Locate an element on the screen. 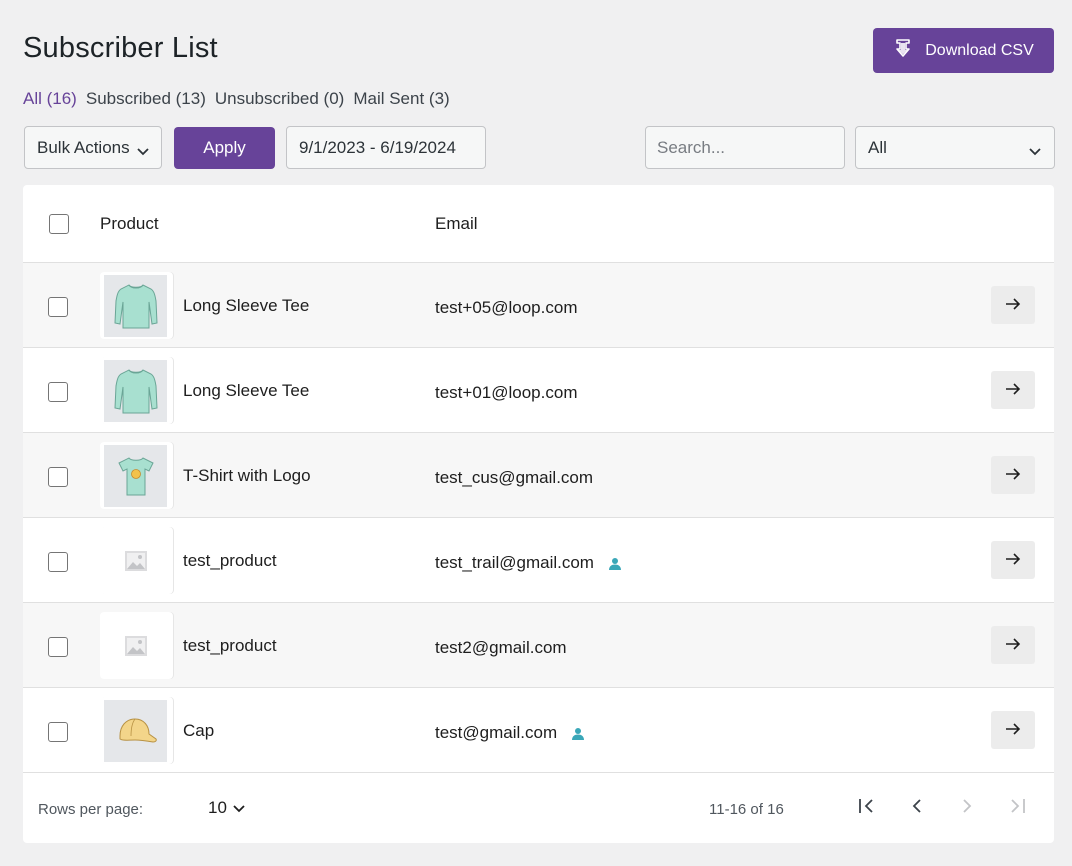 Image resolution: width=1072 pixels, height=866 pixels. email-text: test_trail@gmail.com is located at coordinates (514, 562).